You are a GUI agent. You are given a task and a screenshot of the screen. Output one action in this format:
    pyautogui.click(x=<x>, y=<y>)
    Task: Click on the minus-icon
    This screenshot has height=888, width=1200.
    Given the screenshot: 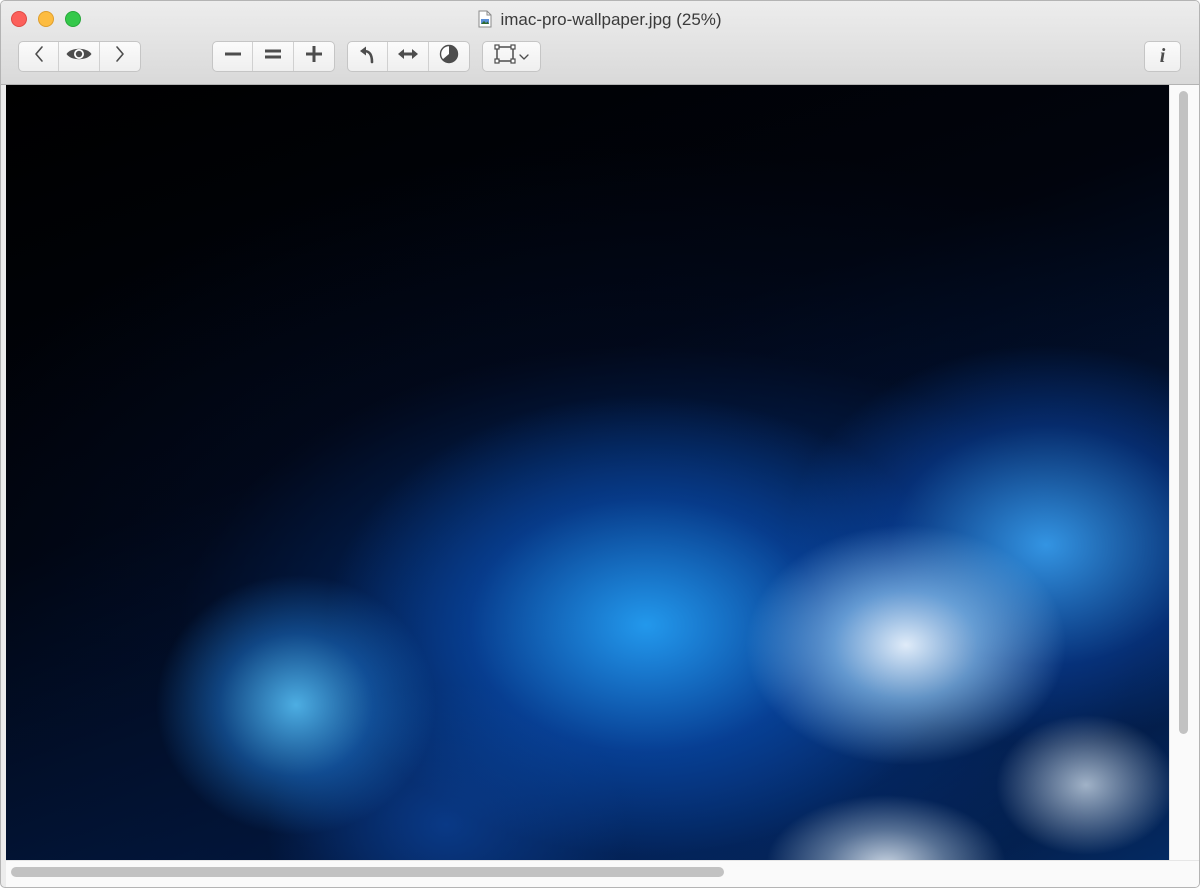 What is the action you would take?
    pyautogui.click(x=233, y=56)
    